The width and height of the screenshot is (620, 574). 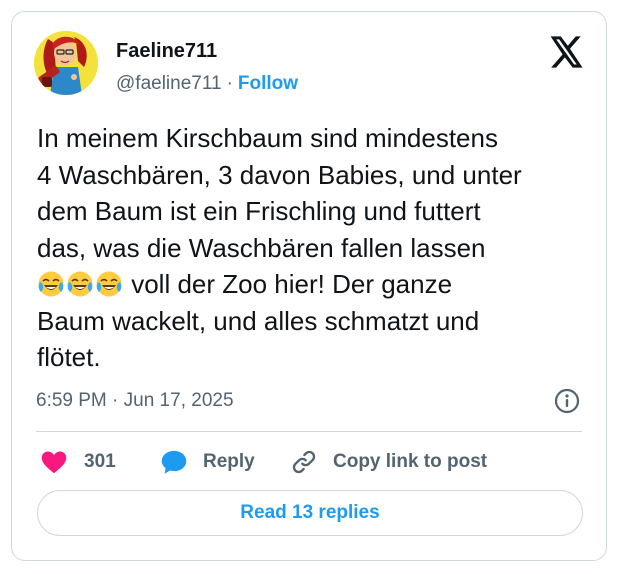 What do you see at coordinates (304, 462) in the screenshot?
I see `link-icon` at bounding box center [304, 462].